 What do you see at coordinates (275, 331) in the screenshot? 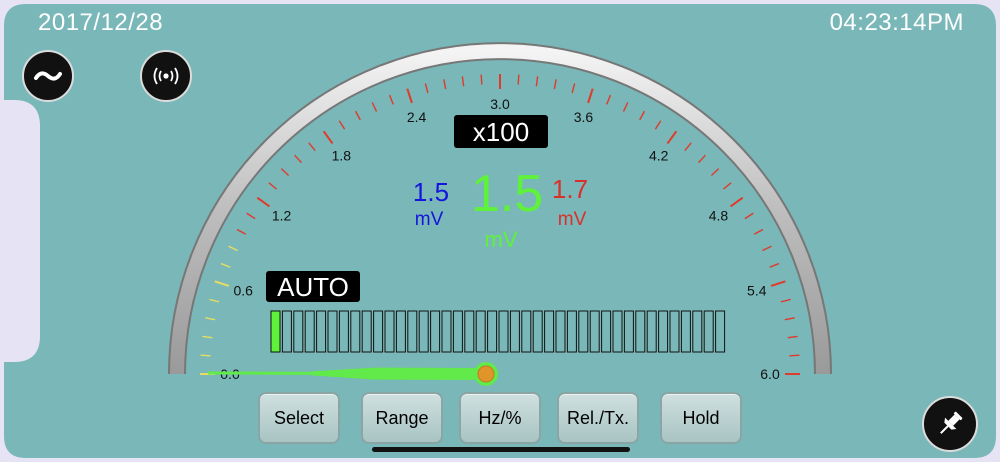
I see `bargraph-segment-lit` at bounding box center [275, 331].